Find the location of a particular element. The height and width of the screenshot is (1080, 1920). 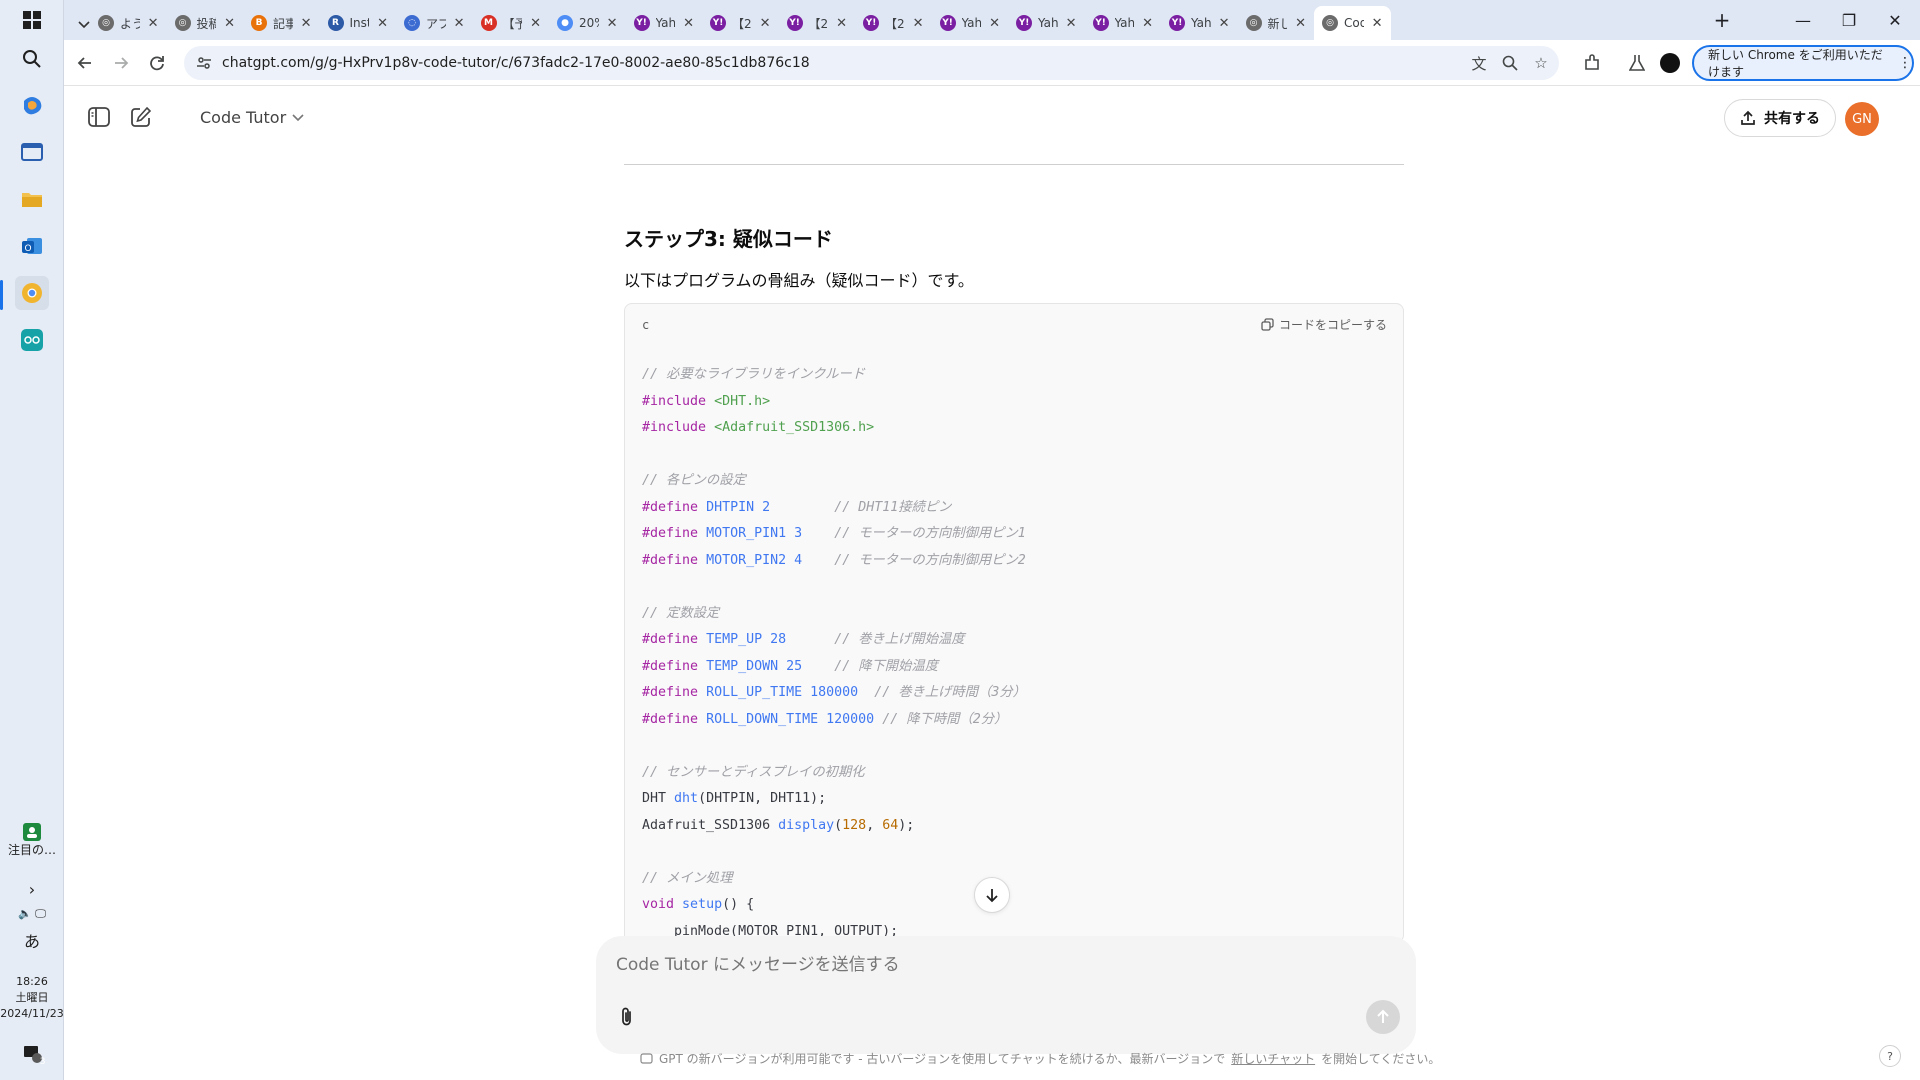

section-divider is located at coordinates (1014, 164).